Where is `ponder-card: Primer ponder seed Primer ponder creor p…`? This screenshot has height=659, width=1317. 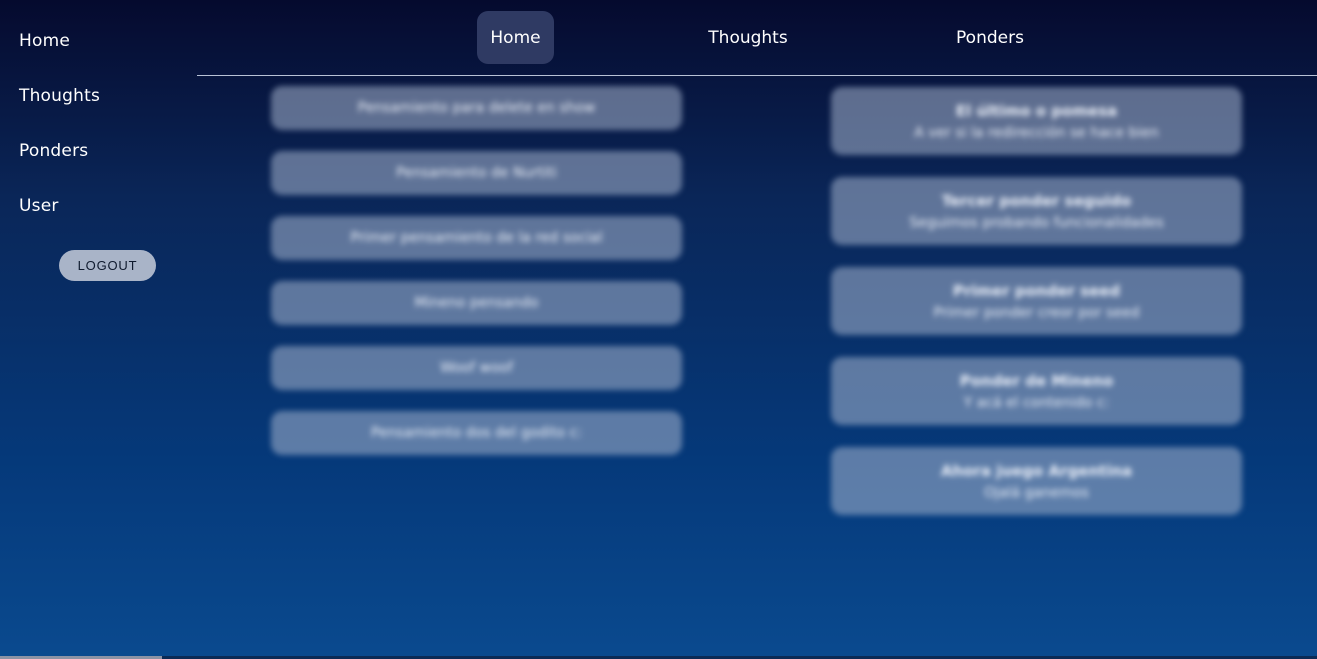
ponder-card: Primer ponder seed Primer ponder creor p… is located at coordinates (1036, 301).